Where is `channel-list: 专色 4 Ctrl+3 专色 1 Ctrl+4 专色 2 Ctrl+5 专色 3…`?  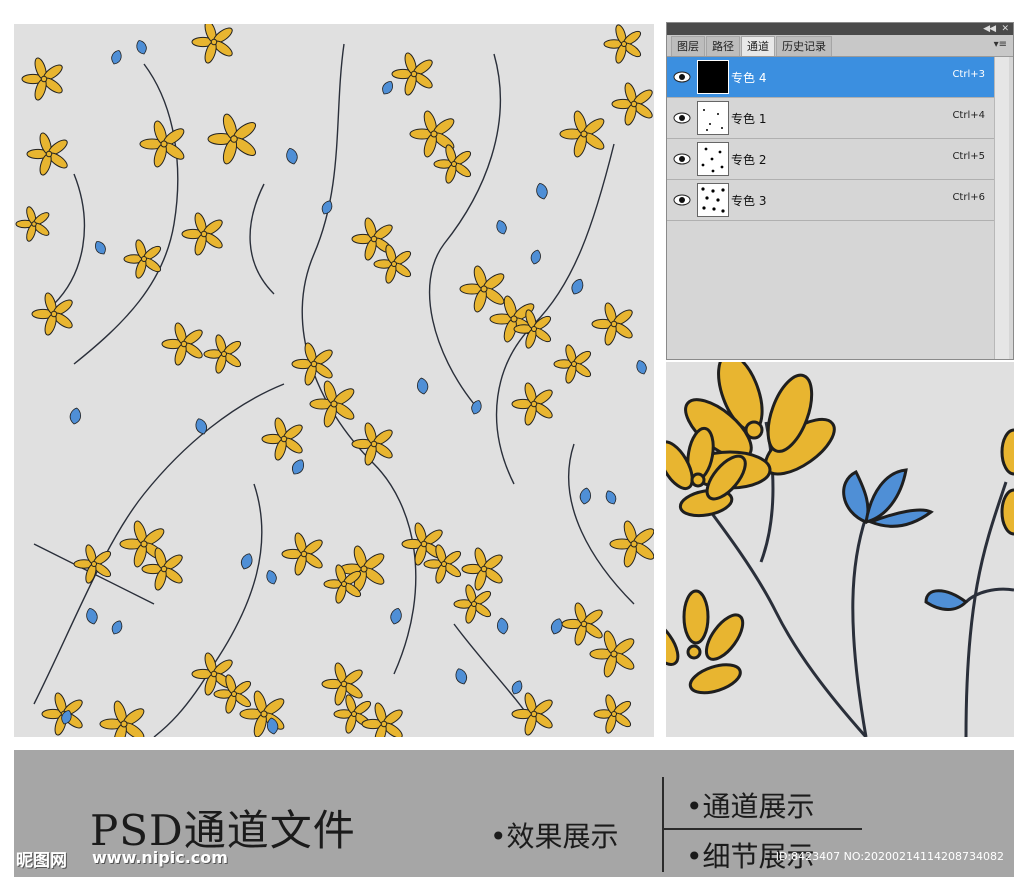 channel-list: 专色 4 Ctrl+3 专色 1 Ctrl+4 专色 2 Ctrl+5 专色 3… is located at coordinates (831, 139).